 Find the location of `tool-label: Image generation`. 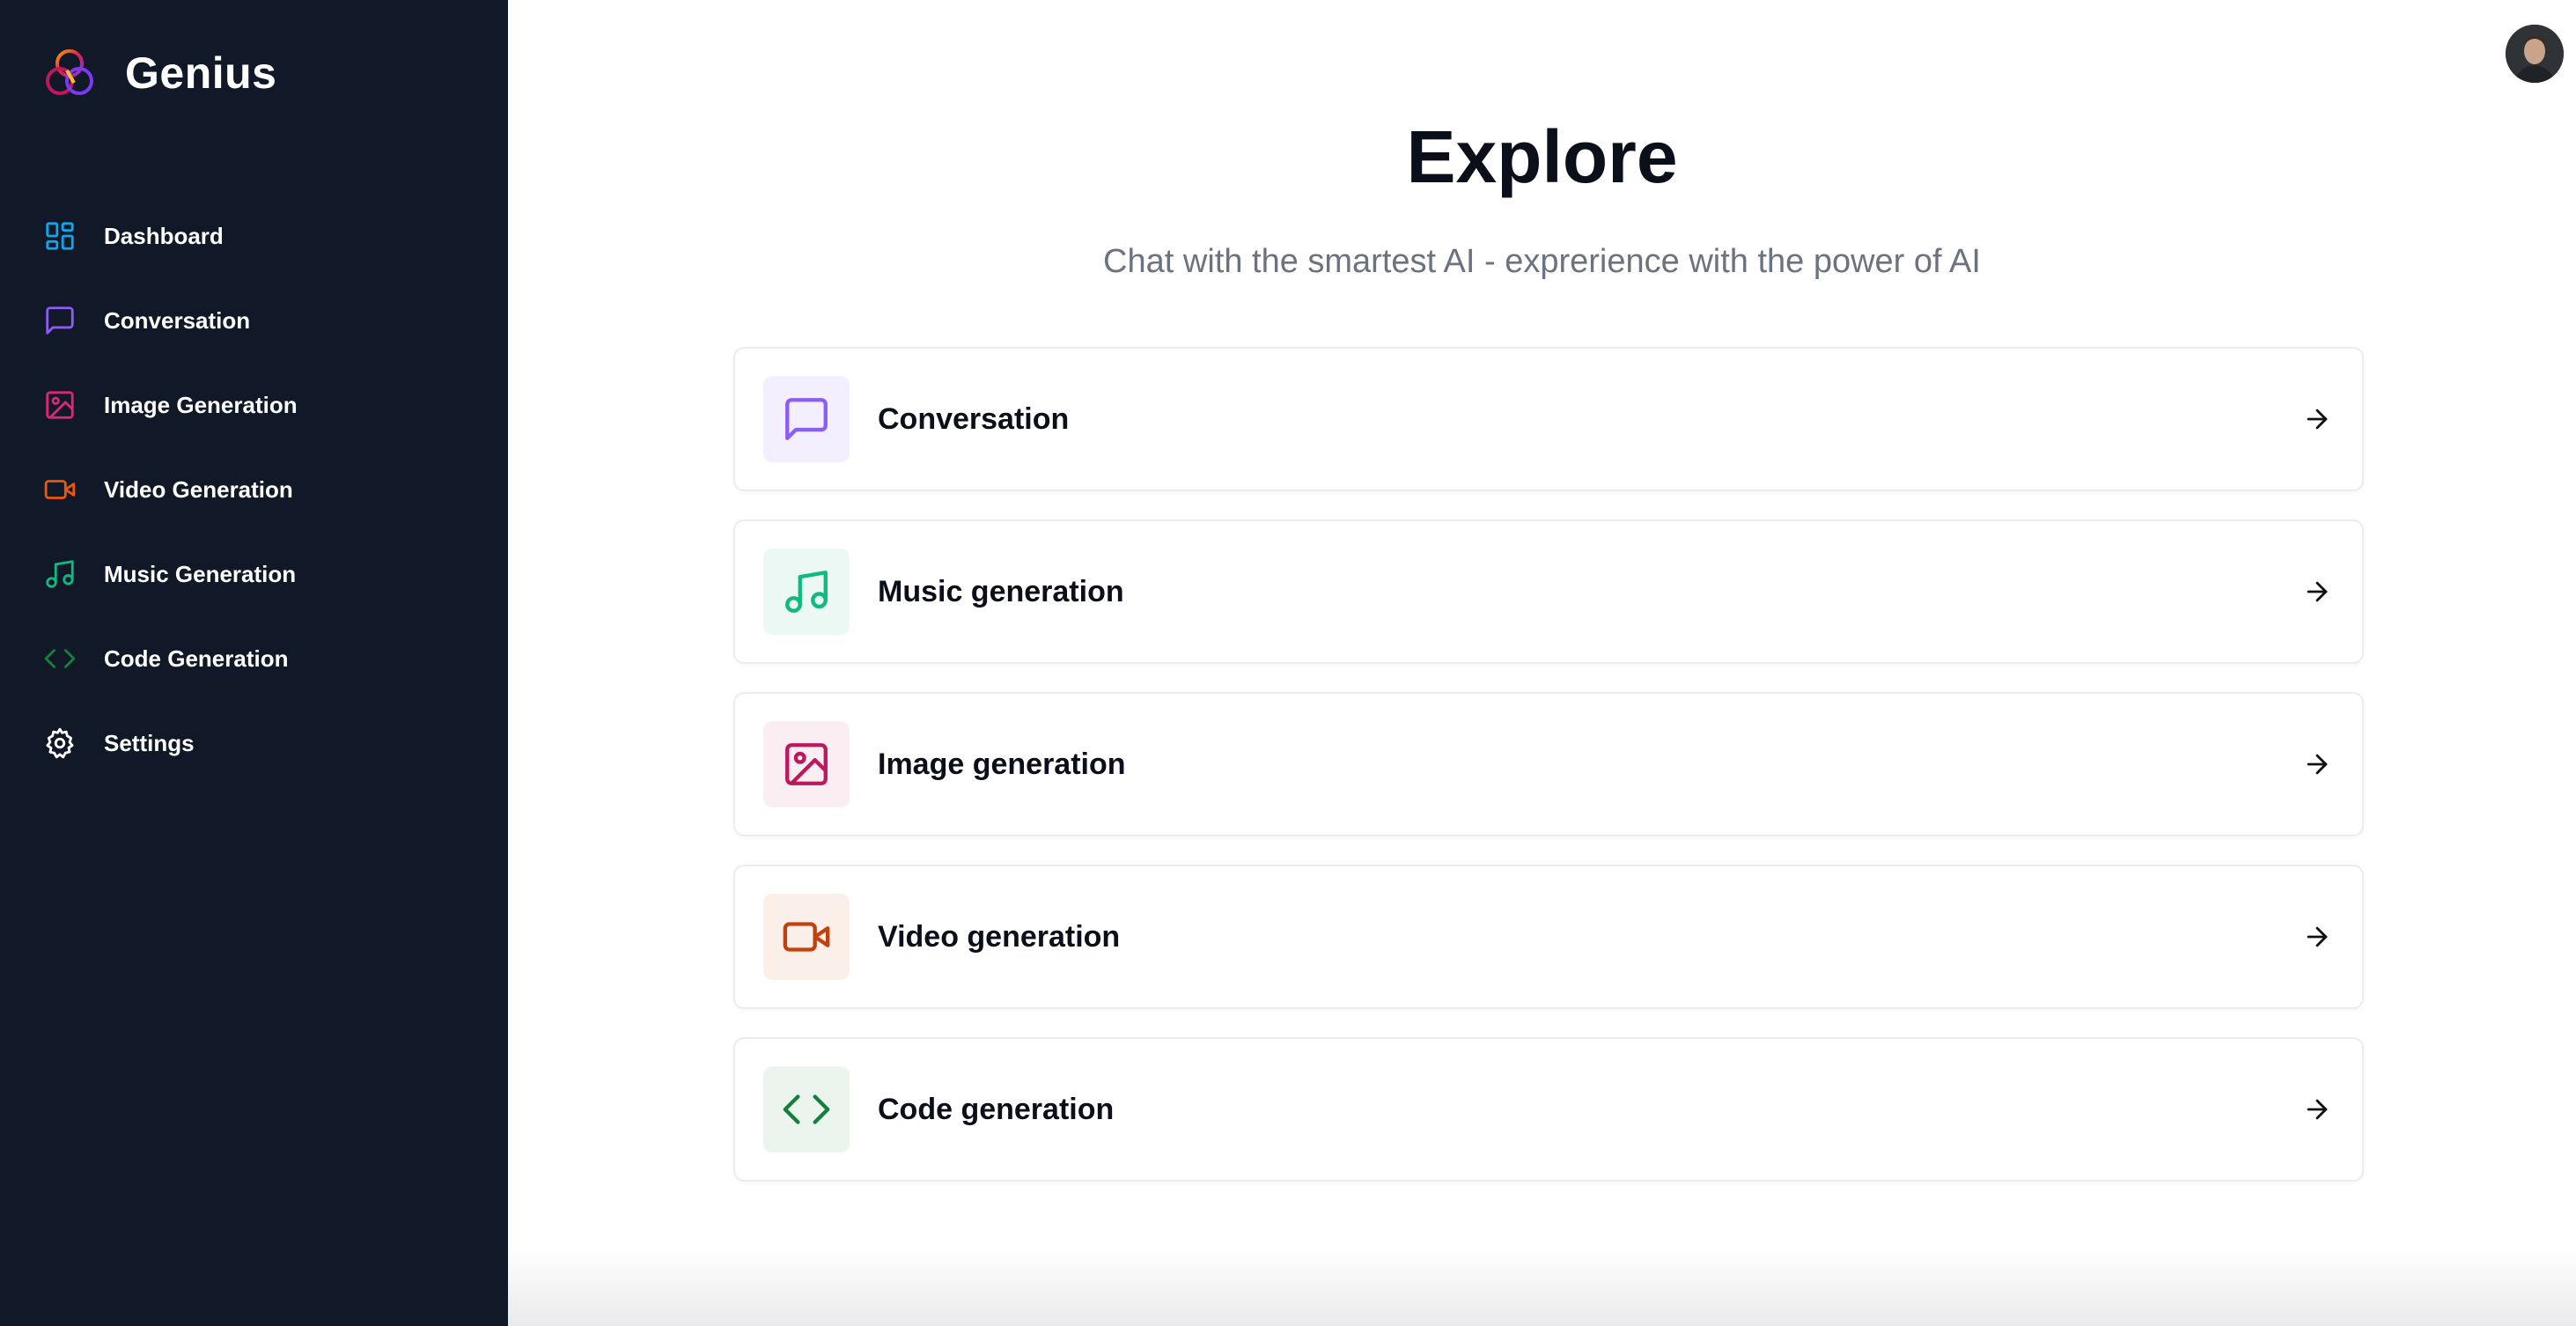

tool-label: Image generation is located at coordinates (1002, 764).